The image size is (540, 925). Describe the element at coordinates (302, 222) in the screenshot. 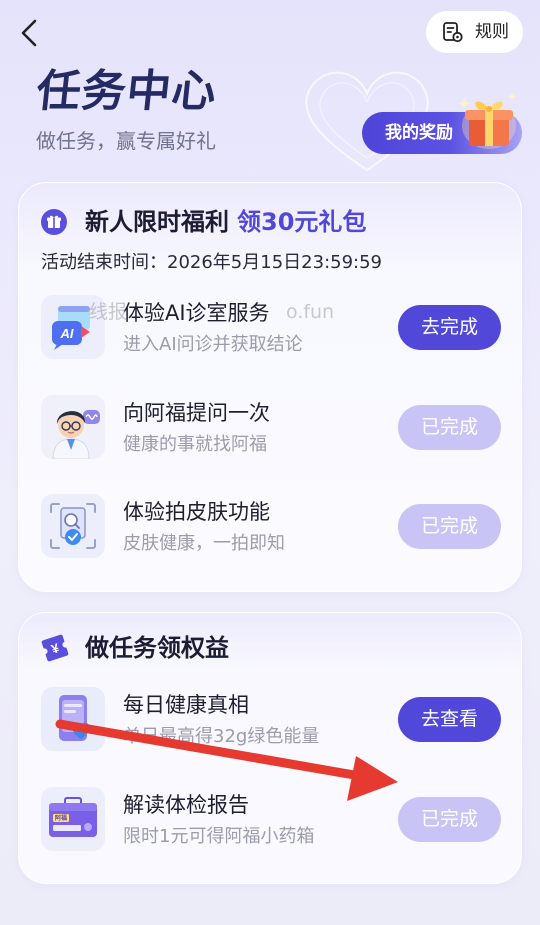

I see `newcomer-highlight: 领30元礼包` at that location.